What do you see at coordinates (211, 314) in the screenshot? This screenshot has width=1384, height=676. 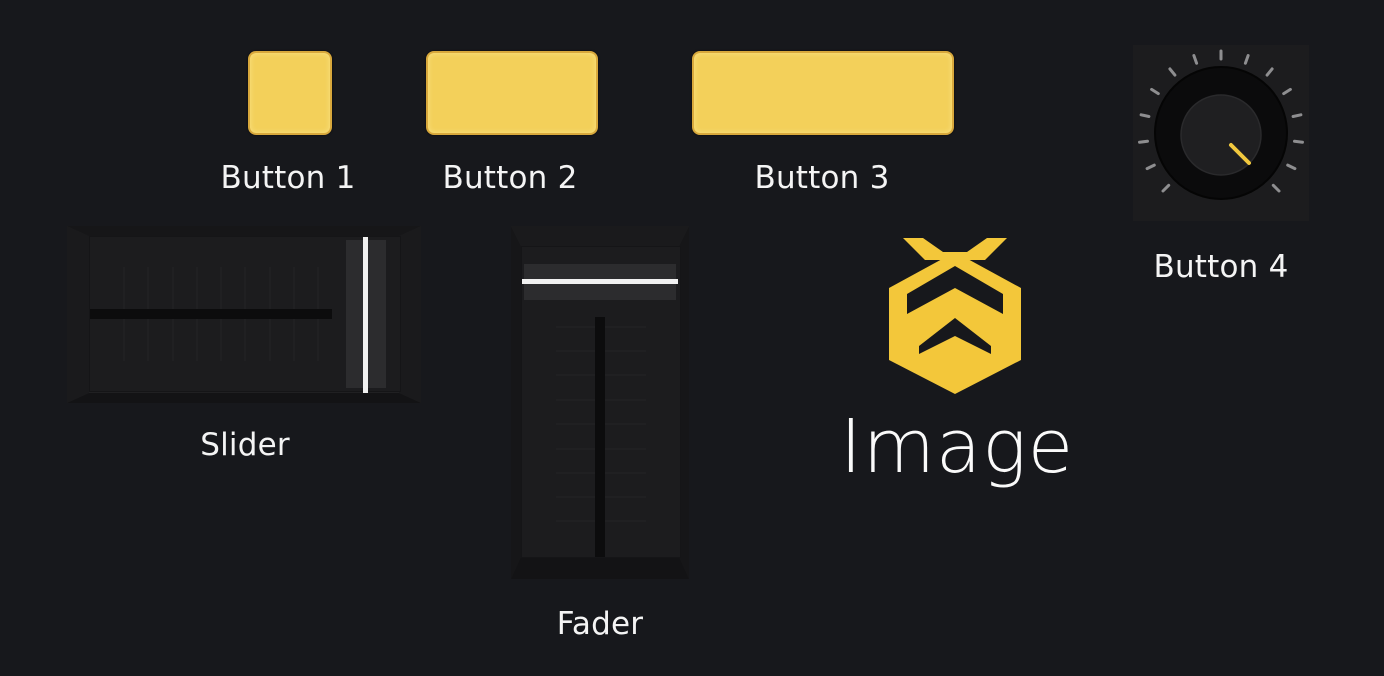 I see `slider-rail` at bounding box center [211, 314].